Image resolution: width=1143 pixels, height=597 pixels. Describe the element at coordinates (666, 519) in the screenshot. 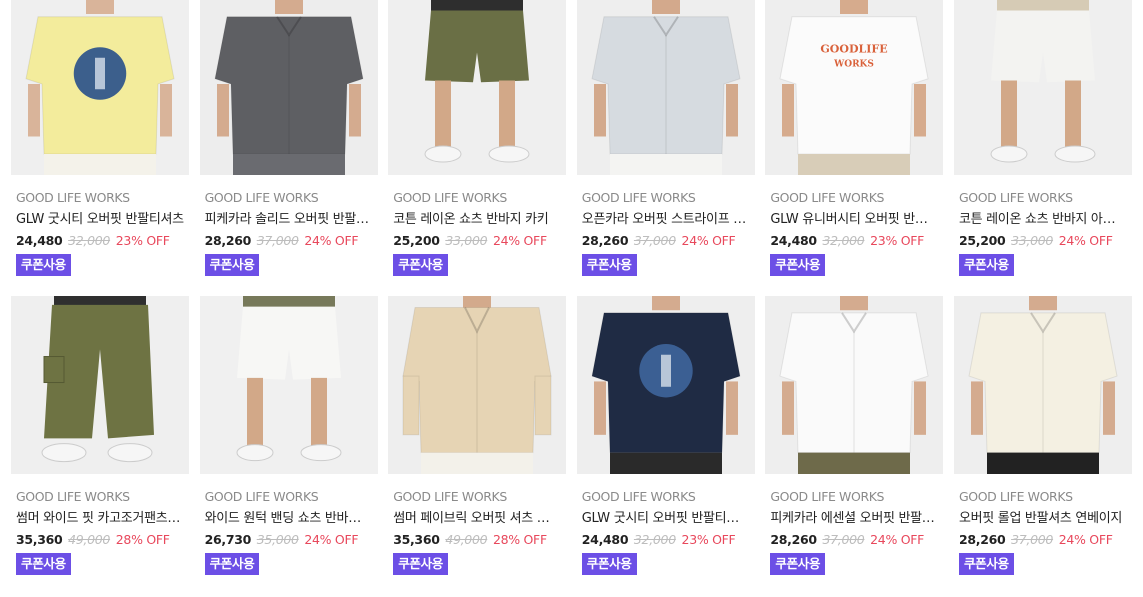

I see `product-name: GLW 굿시티 오버핏 반팔티셔츠 네이비` at that location.